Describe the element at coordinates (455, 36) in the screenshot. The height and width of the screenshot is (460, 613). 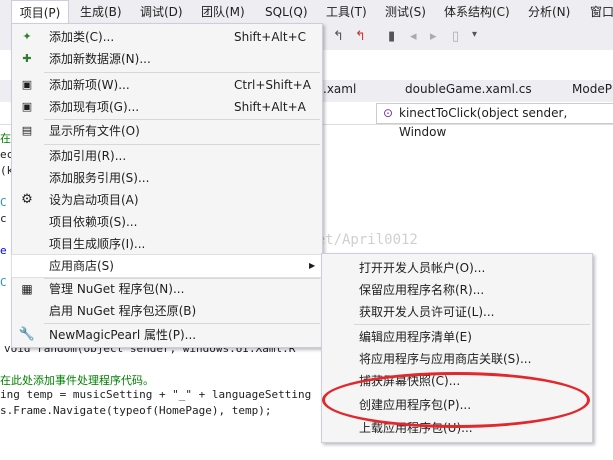
I see `toolbar-toggle-icon: ▯` at that location.